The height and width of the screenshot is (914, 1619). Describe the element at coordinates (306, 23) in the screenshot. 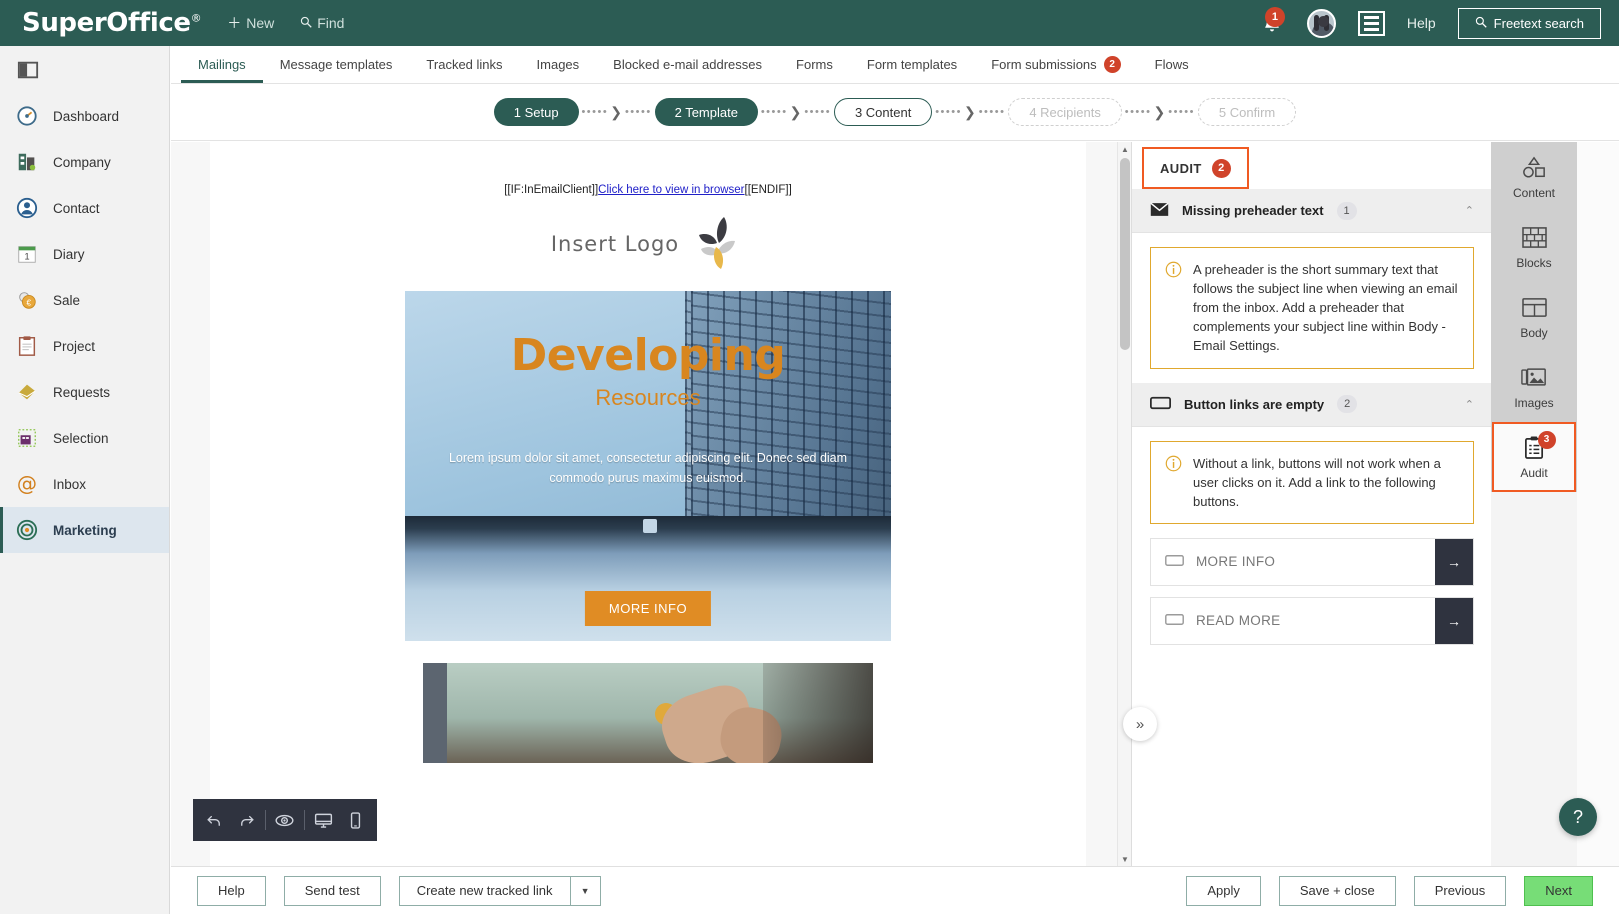

I see `search-icon` at that location.